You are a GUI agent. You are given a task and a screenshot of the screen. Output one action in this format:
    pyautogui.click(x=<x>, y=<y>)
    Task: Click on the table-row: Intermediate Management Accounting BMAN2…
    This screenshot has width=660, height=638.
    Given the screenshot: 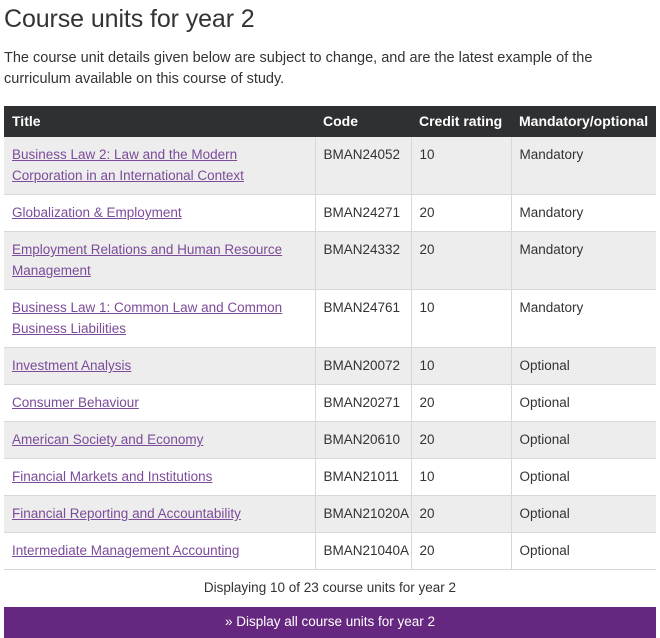 What is the action you would take?
    pyautogui.click(x=330, y=551)
    